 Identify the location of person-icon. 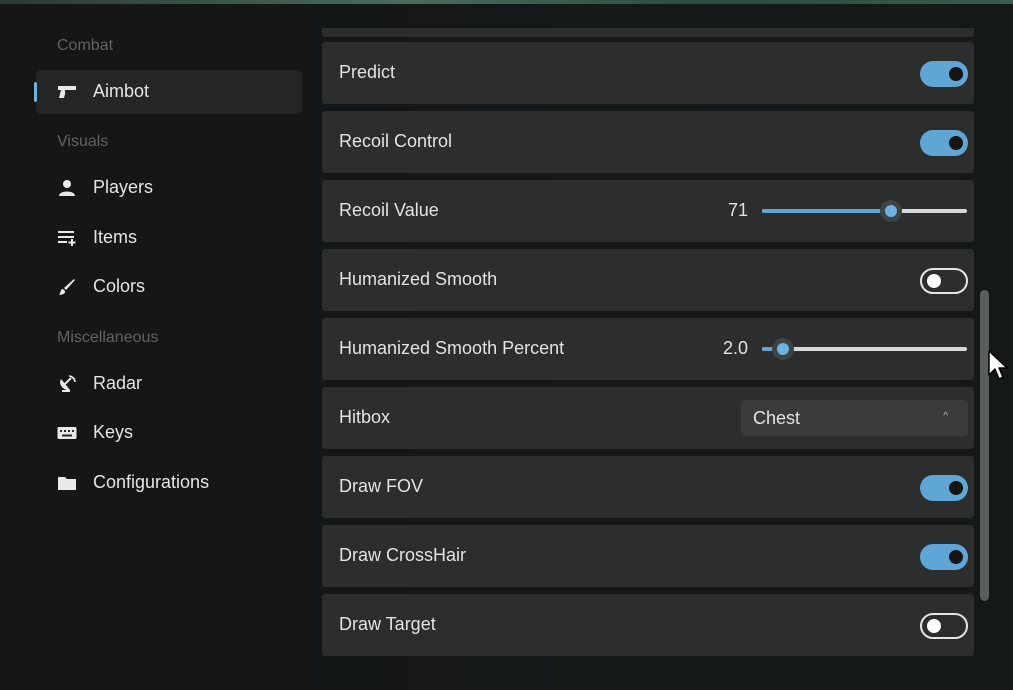
(67, 188).